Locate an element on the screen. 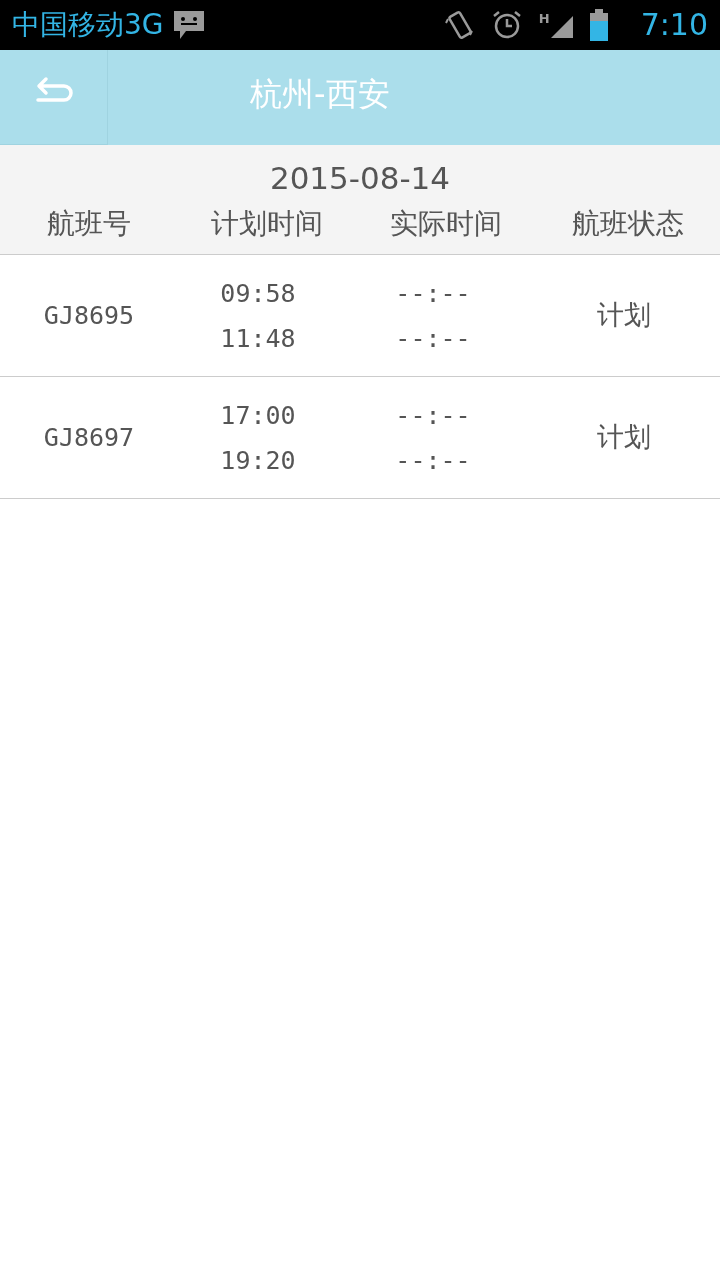  column-header: 航班状态 is located at coordinates (628, 224).